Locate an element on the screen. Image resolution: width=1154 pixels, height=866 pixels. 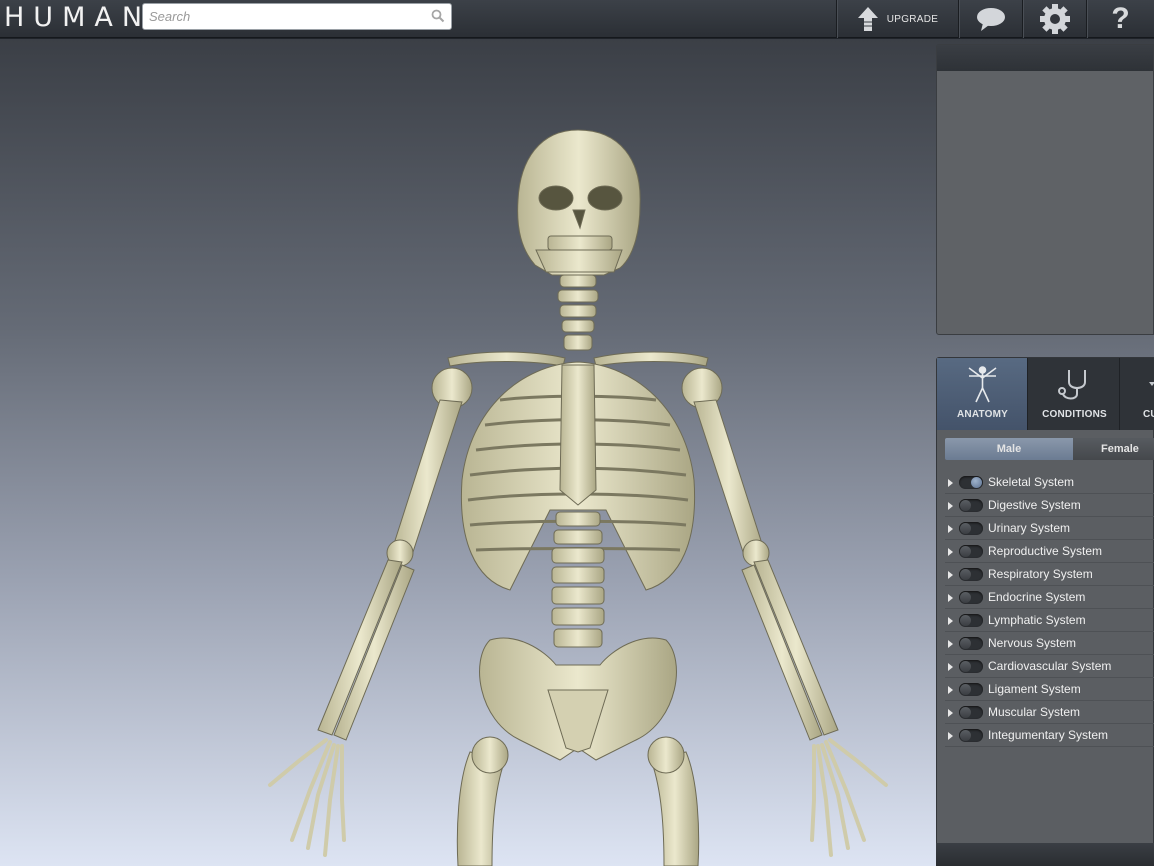
help-icon: ? is located at coordinates (1120, 18).